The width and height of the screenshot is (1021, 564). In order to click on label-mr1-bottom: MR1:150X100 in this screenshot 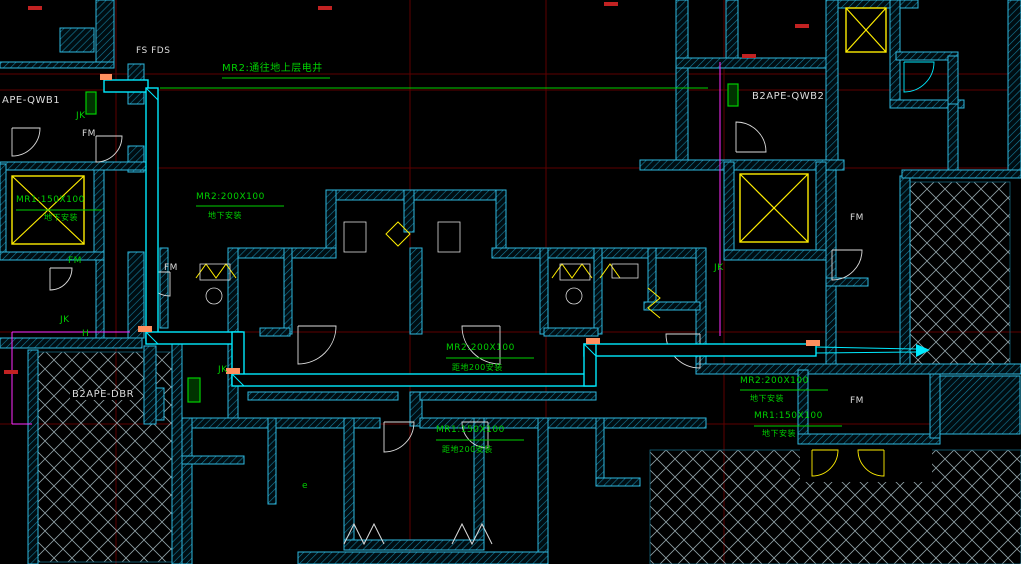, I will do `click(470, 430)`.